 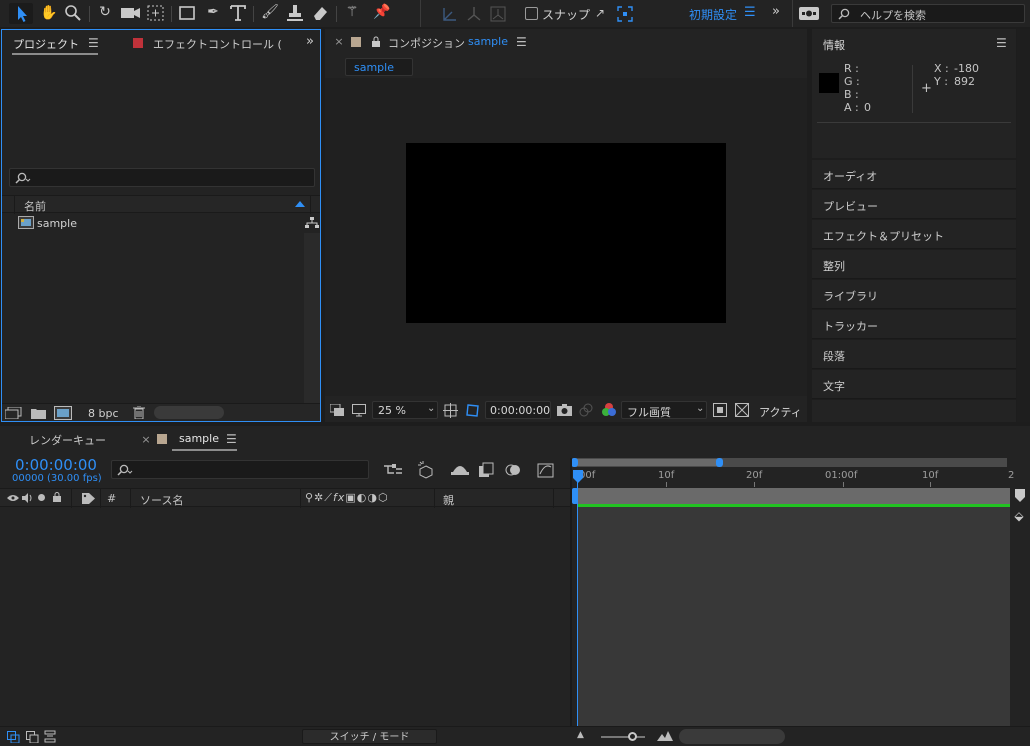 What do you see at coordinates (111, 498) in the screenshot?
I see `column-hash-header: #` at bounding box center [111, 498].